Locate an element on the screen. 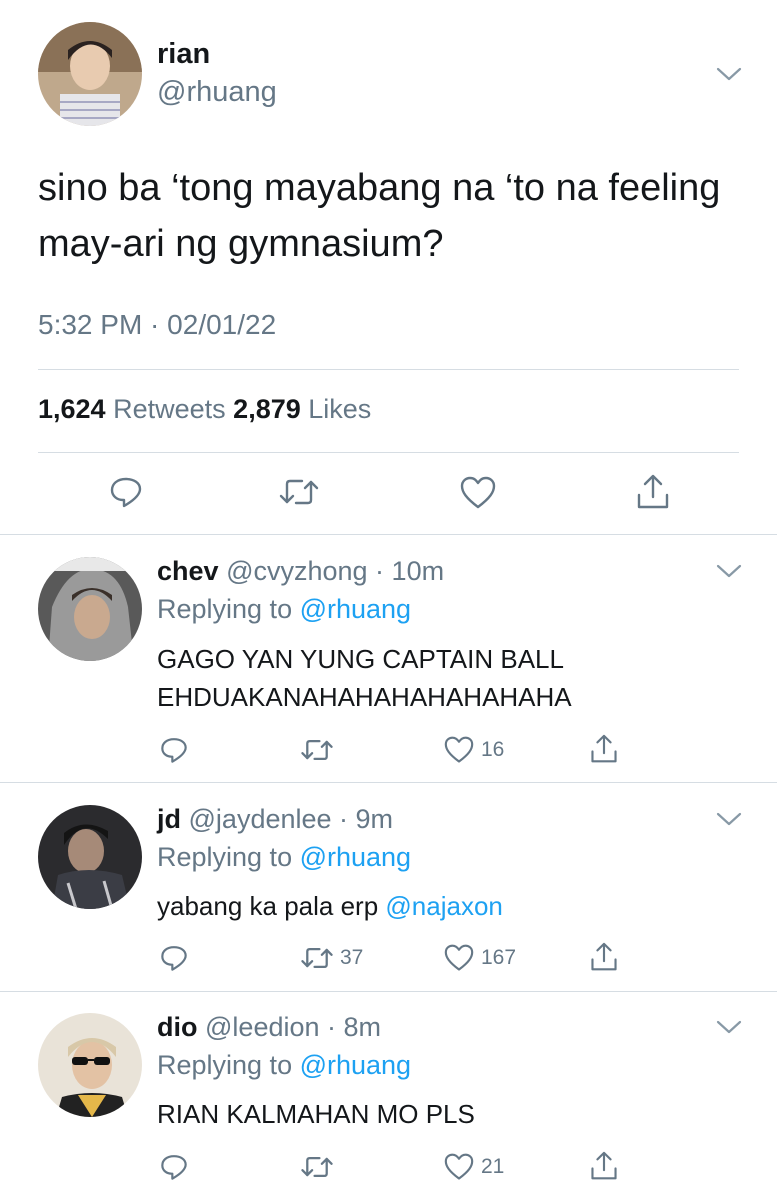 This screenshot has height=1200, width=777. reply-text-line: GAGO YAN YUNG CAPTAIN BALL is located at coordinates (360, 659).